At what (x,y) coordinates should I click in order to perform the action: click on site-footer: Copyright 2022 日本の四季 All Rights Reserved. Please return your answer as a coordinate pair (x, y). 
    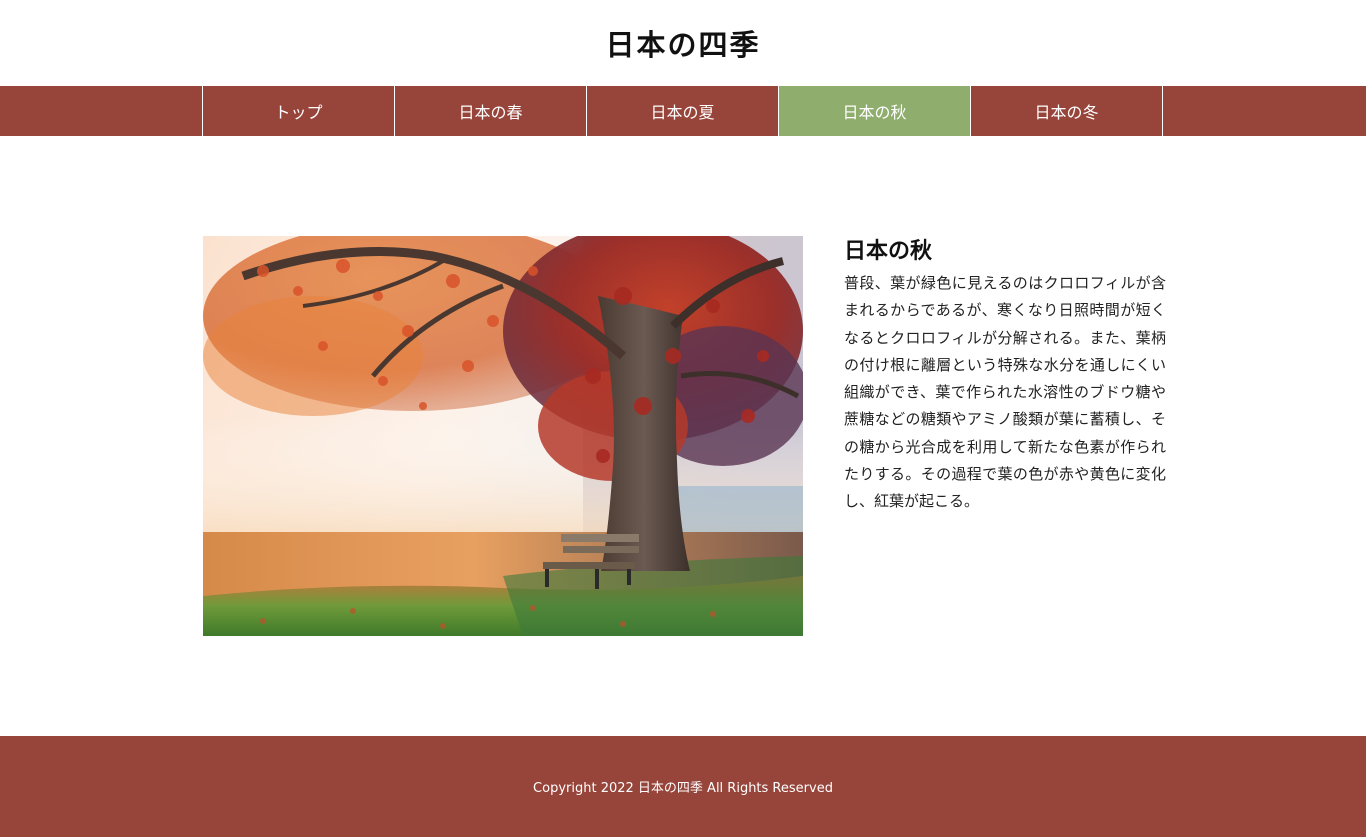
    Looking at the image, I should click on (683, 786).